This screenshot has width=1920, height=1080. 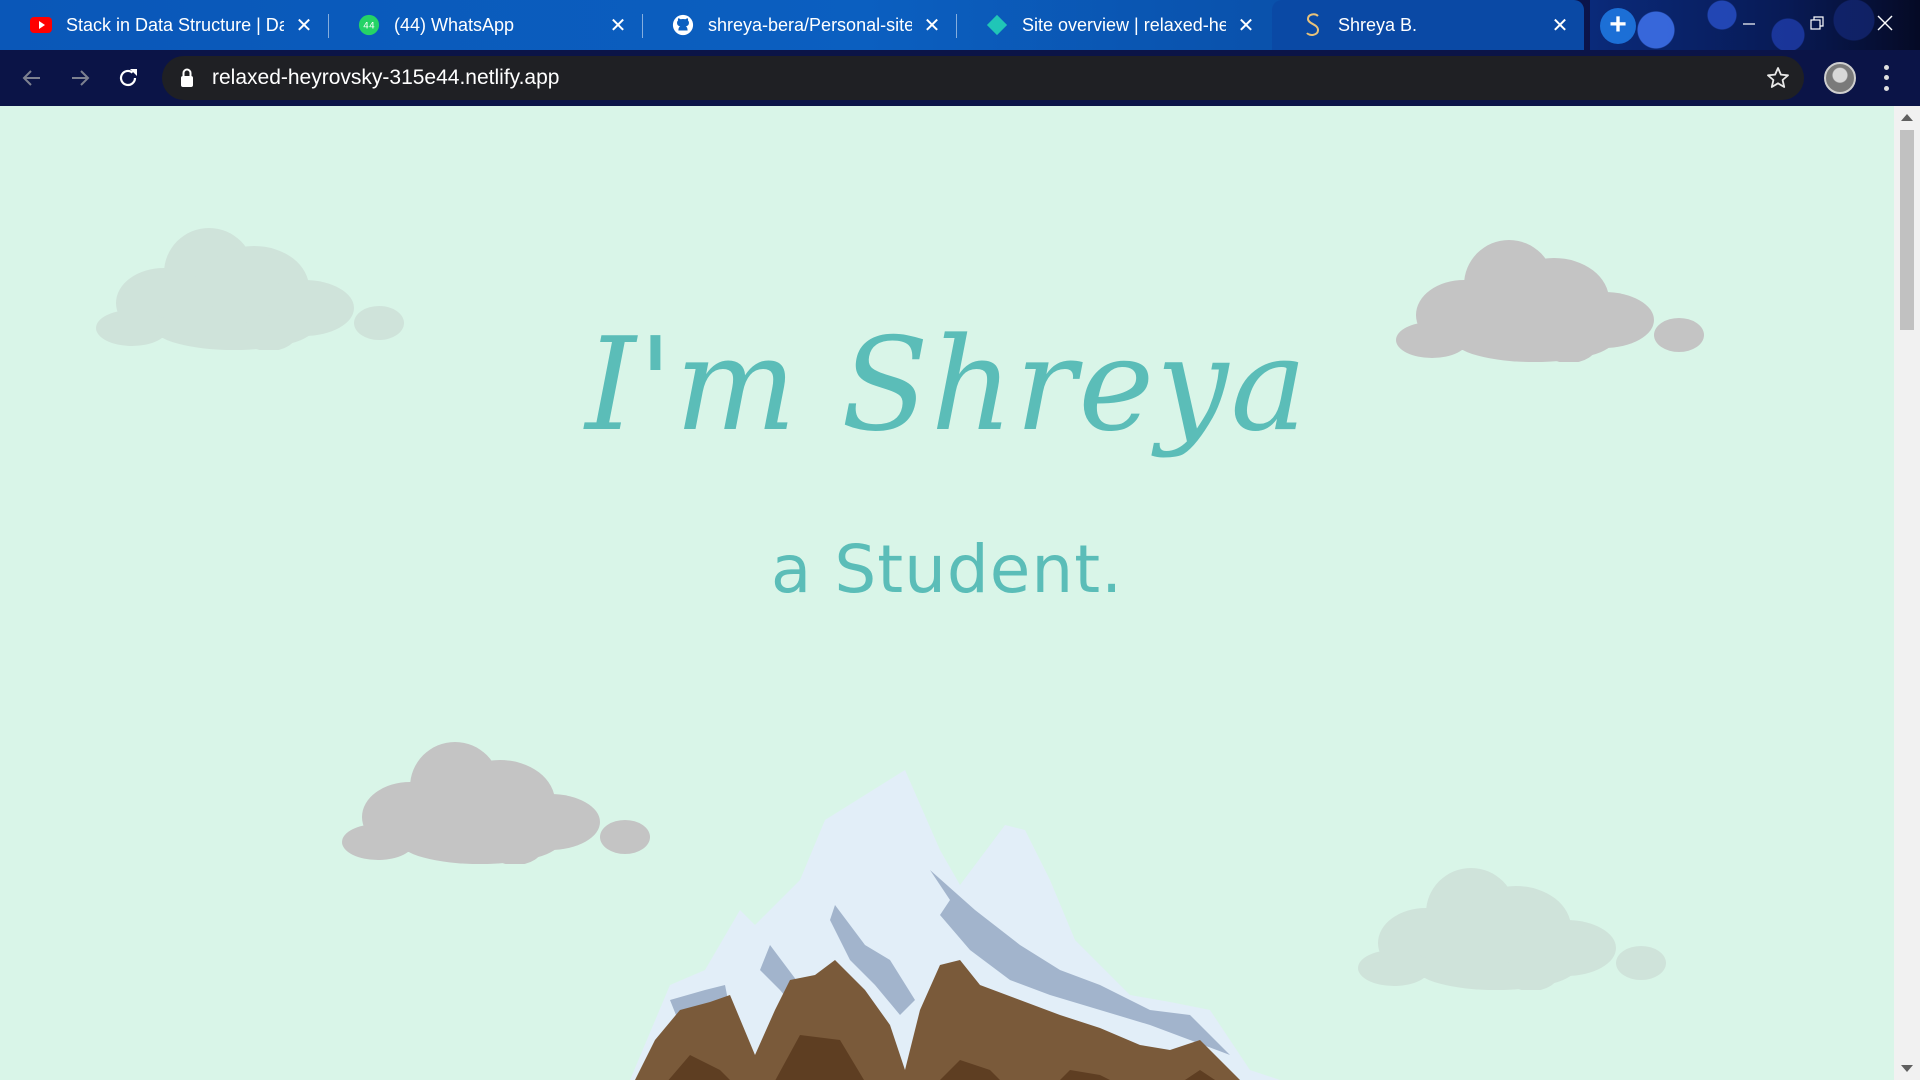 I want to click on restore-icon, so click(x=1817, y=23).